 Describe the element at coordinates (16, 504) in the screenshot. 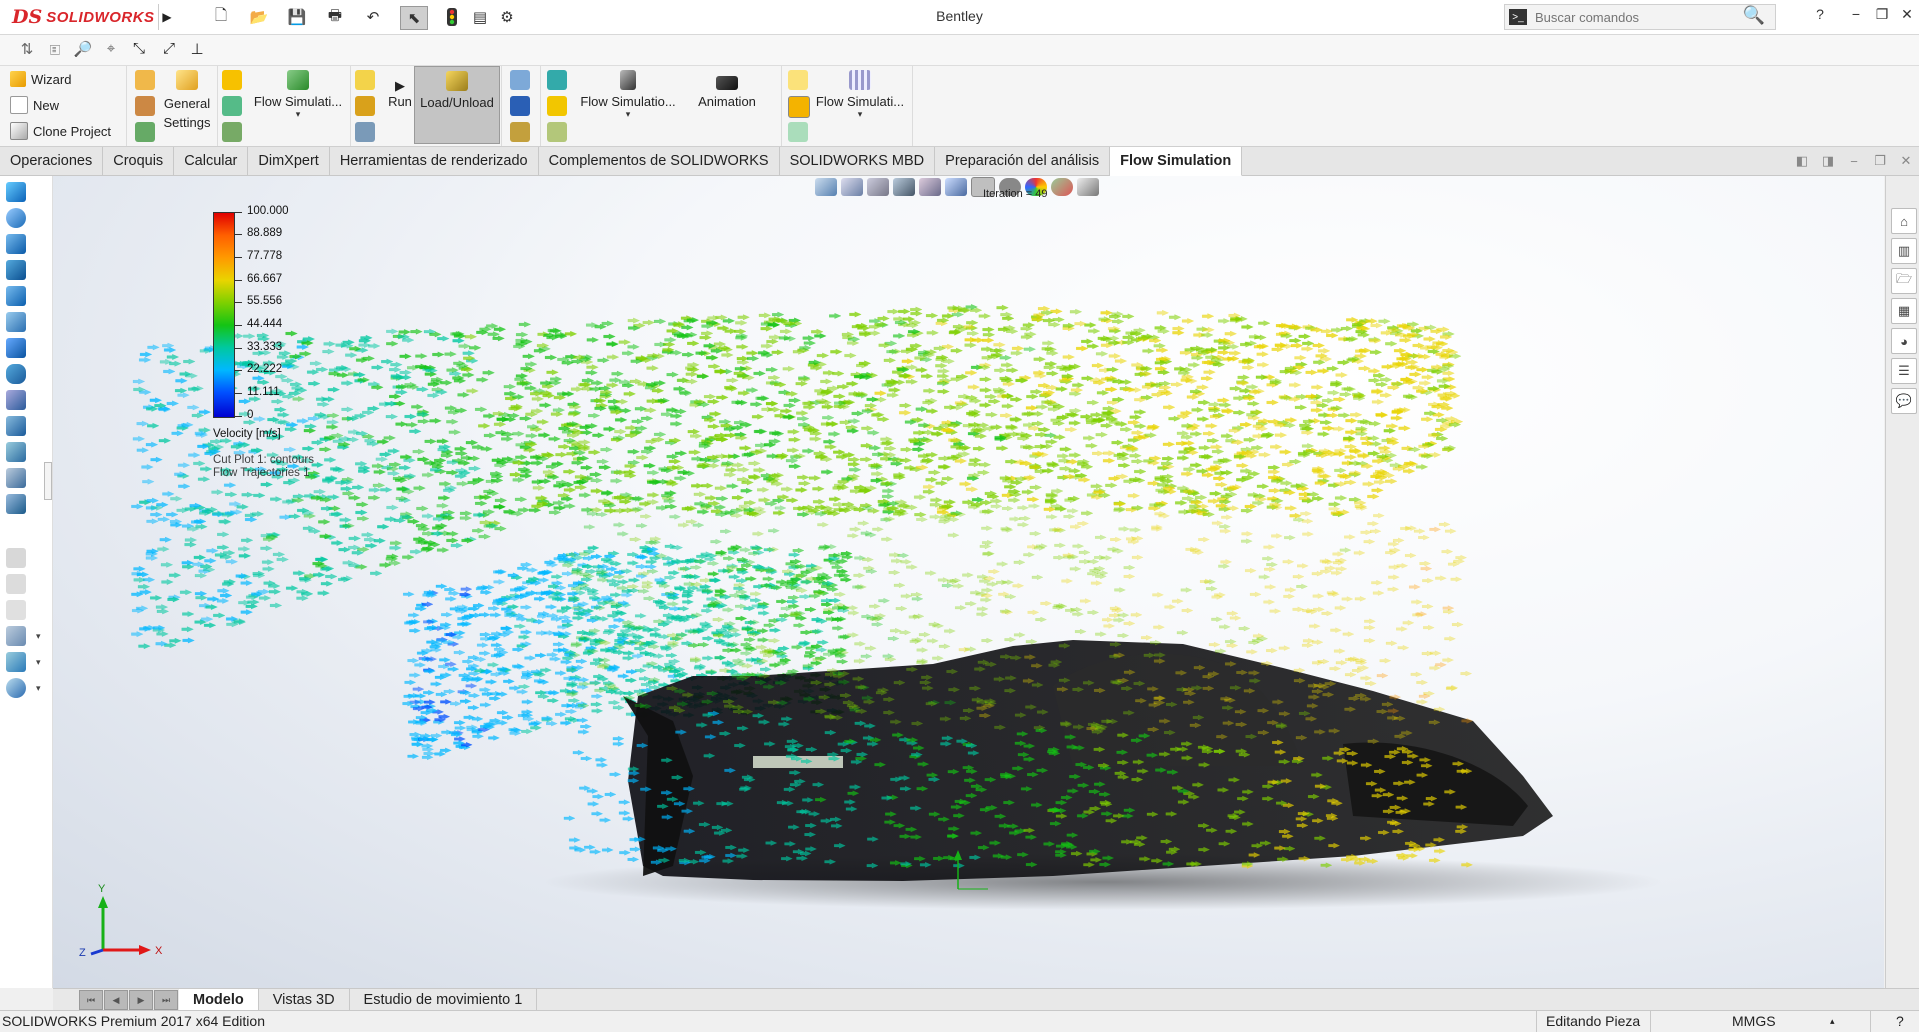

I see `intersect-icon` at that location.